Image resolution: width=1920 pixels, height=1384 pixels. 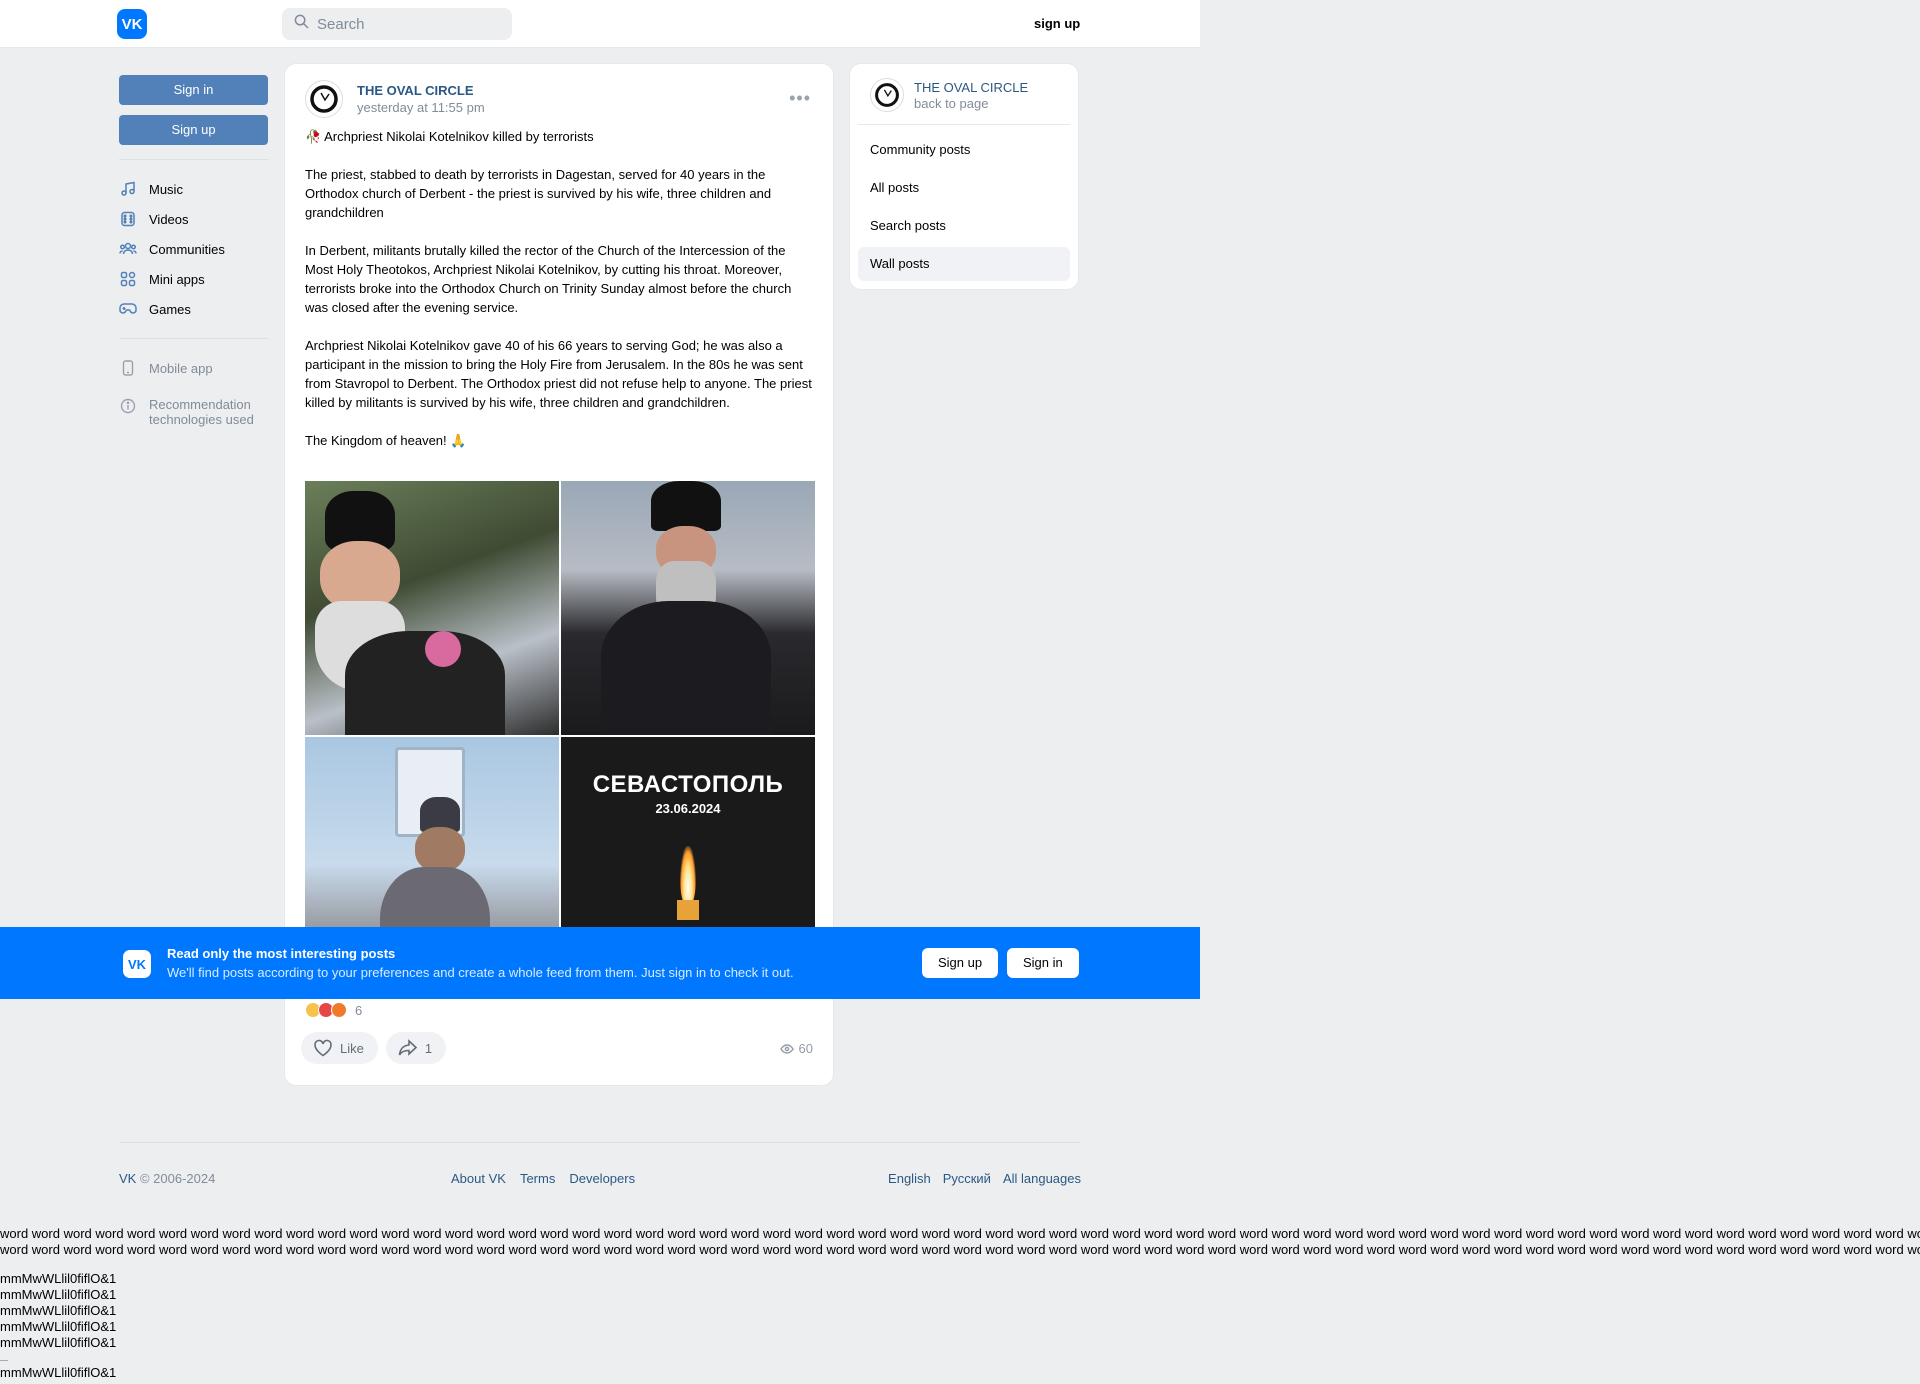 I want to click on sidebar-item-label: Communities, so click(x=187, y=249).